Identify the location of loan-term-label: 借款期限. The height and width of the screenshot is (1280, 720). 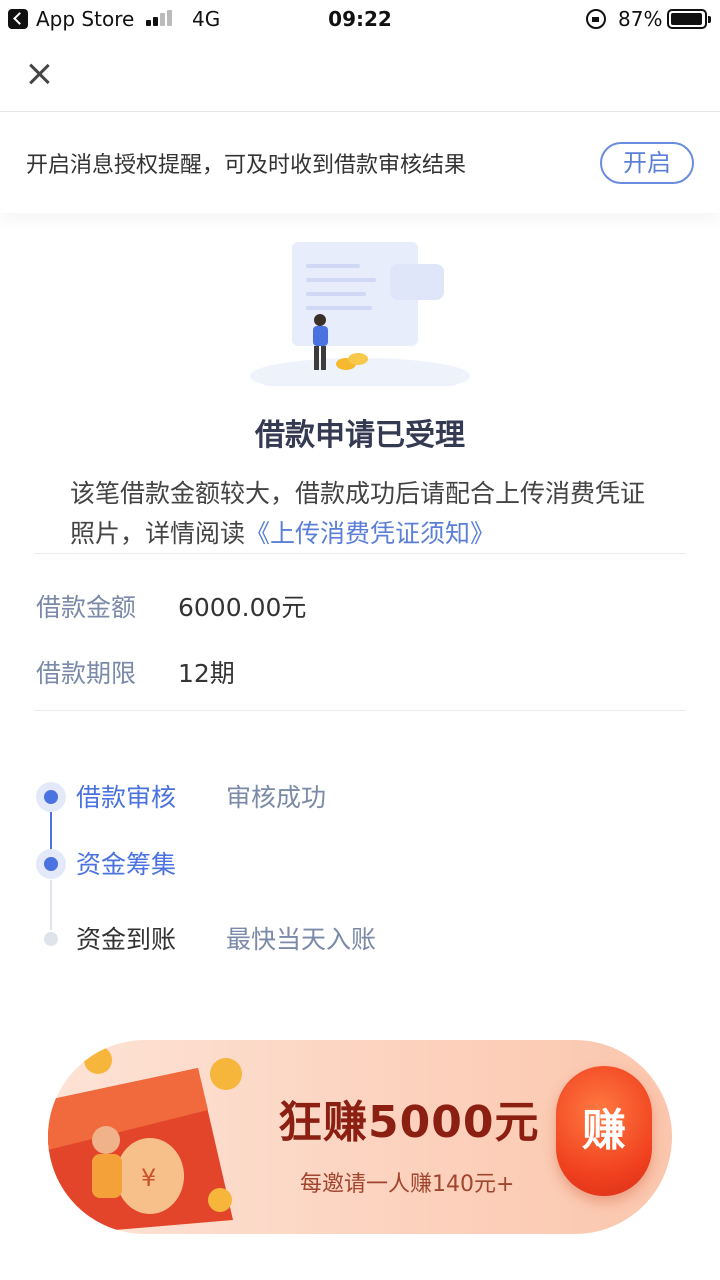
(86, 673).